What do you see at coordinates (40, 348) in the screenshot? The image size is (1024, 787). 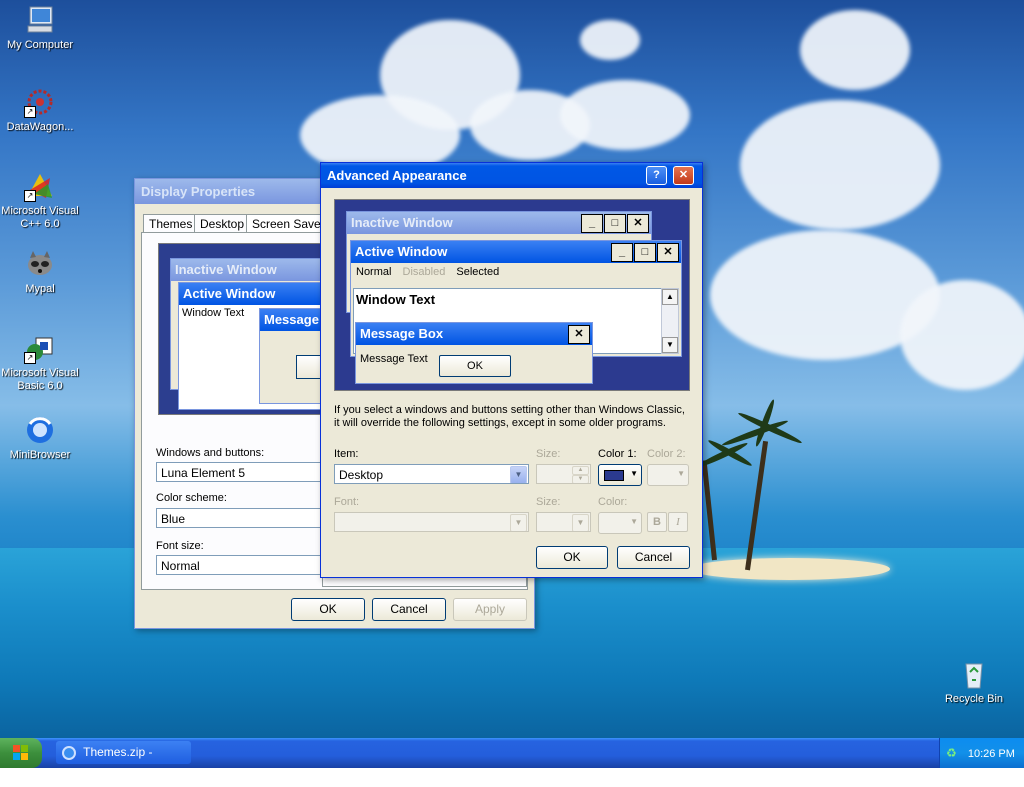 I see `visual-basic-icon: ↗` at bounding box center [40, 348].